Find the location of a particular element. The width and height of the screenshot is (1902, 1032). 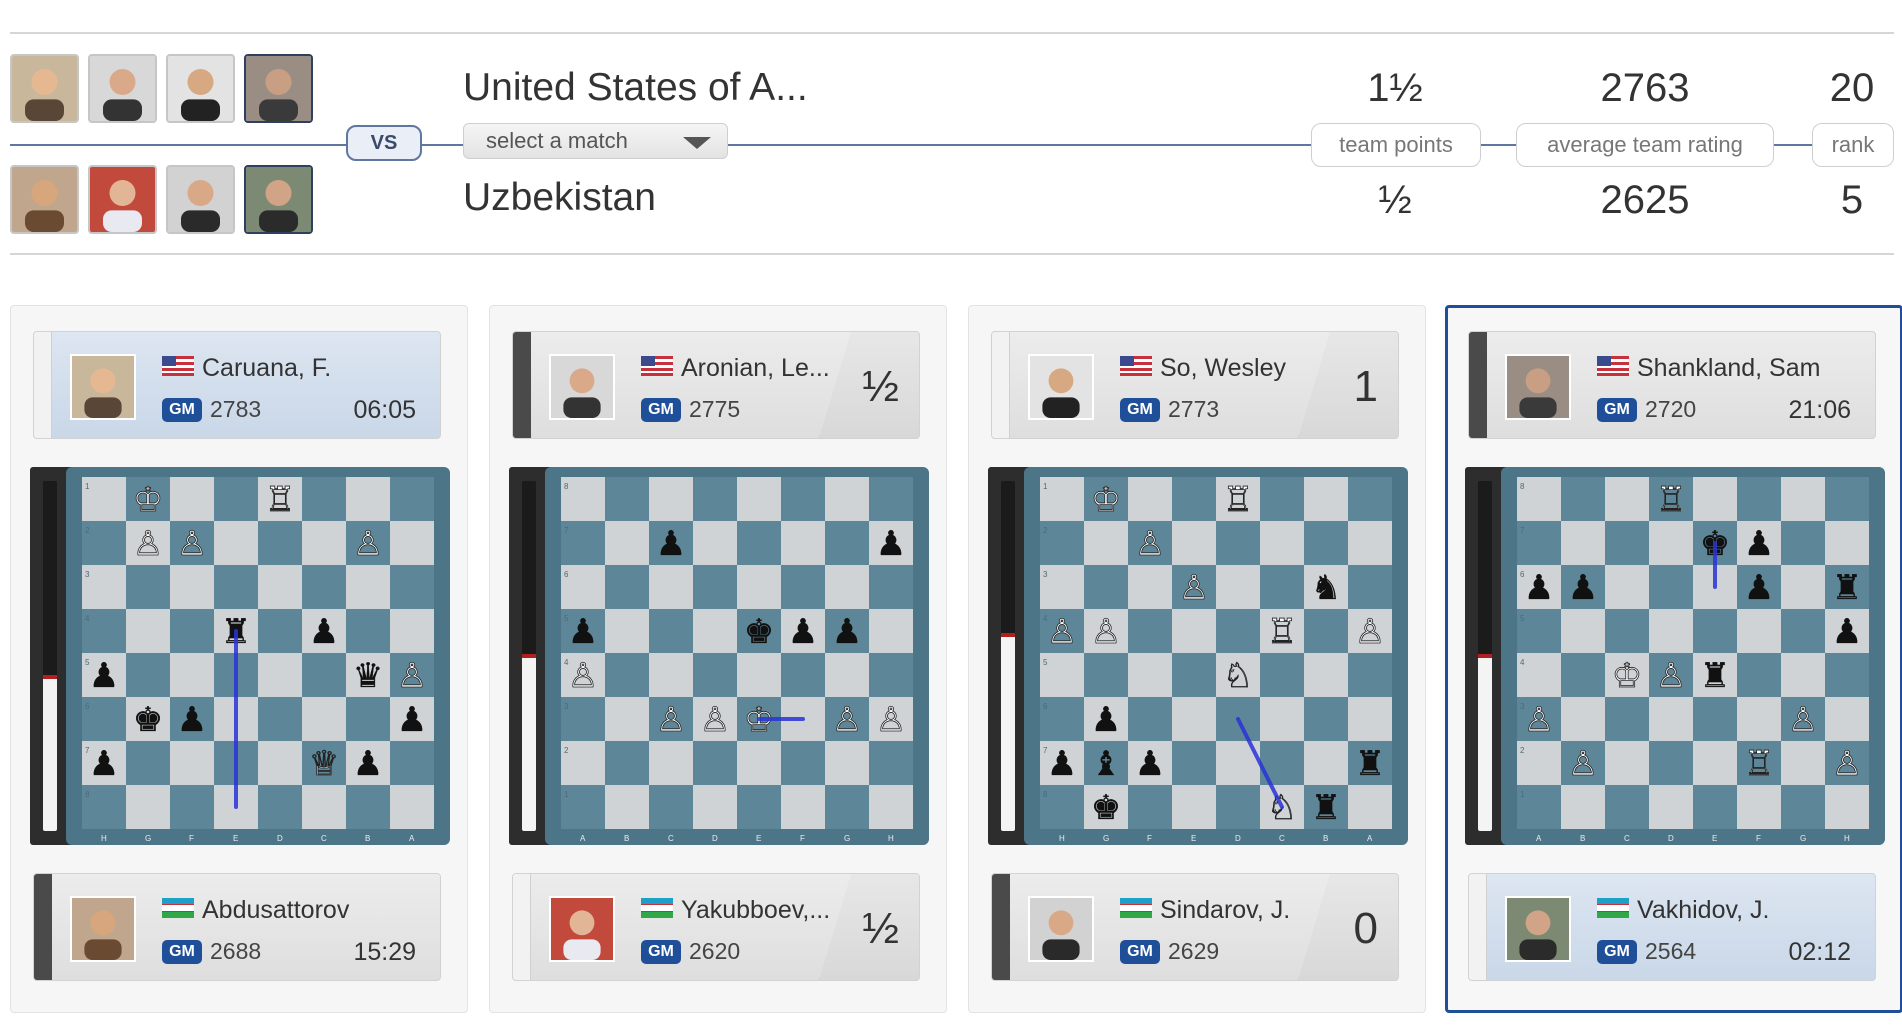

player-box-bottom: Abdusattorov GM 2688 15:29 is located at coordinates (237, 927).